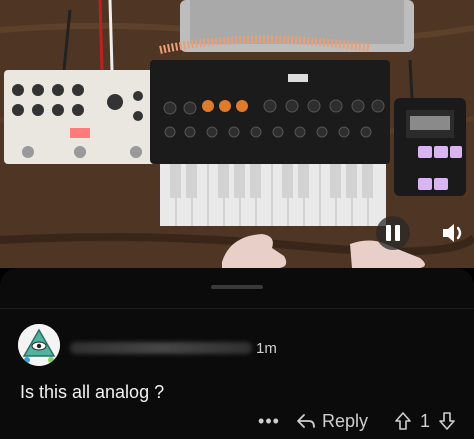 This screenshot has width=474, height=439. What do you see at coordinates (403, 421) in the screenshot?
I see `upvote-icon` at bounding box center [403, 421].